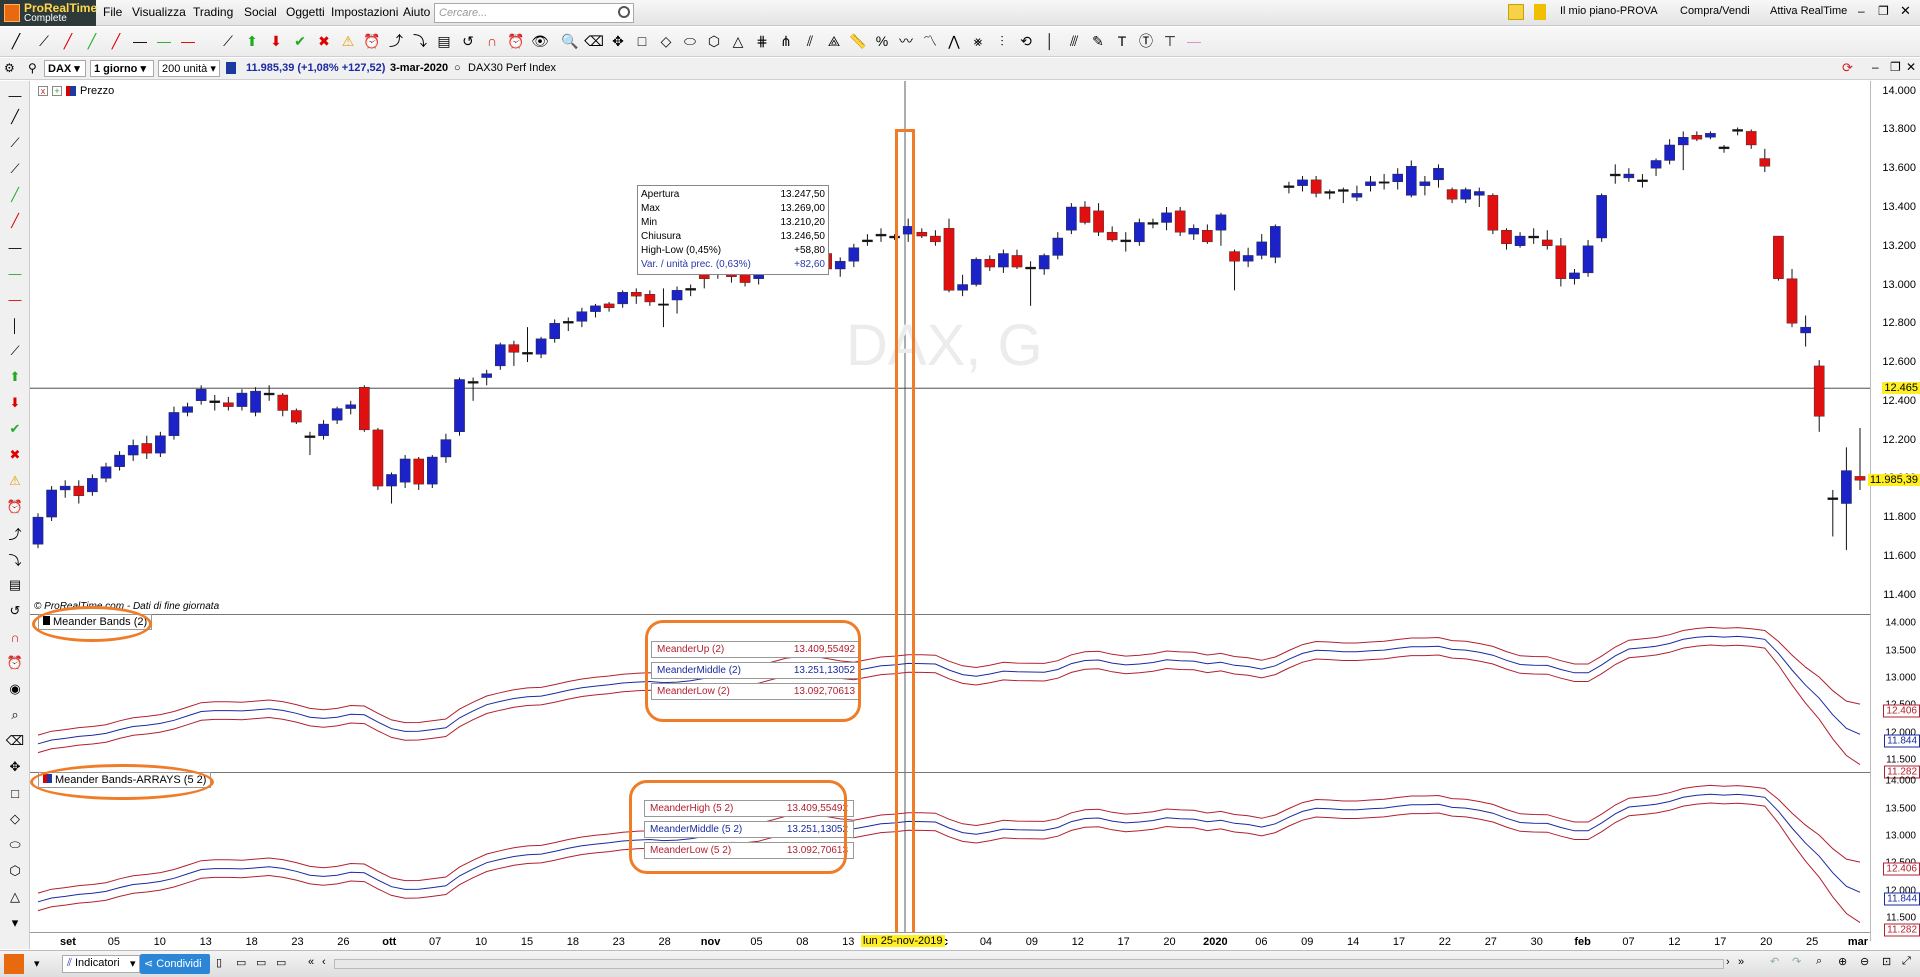 Image resolution: width=1920 pixels, height=977 pixels. What do you see at coordinates (219, 962) in the screenshot?
I see `tab-icon: ▯` at bounding box center [219, 962].